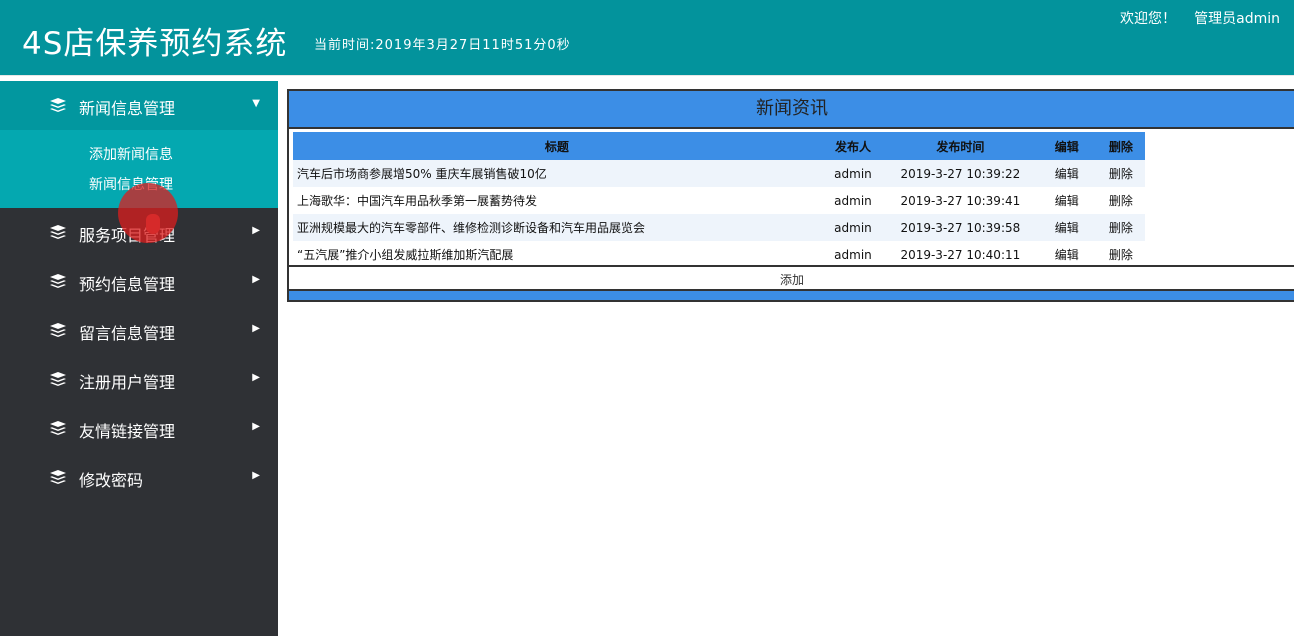  What do you see at coordinates (960, 227) in the screenshot?
I see `news-time: 2019-3-27 10:39:58` at bounding box center [960, 227].